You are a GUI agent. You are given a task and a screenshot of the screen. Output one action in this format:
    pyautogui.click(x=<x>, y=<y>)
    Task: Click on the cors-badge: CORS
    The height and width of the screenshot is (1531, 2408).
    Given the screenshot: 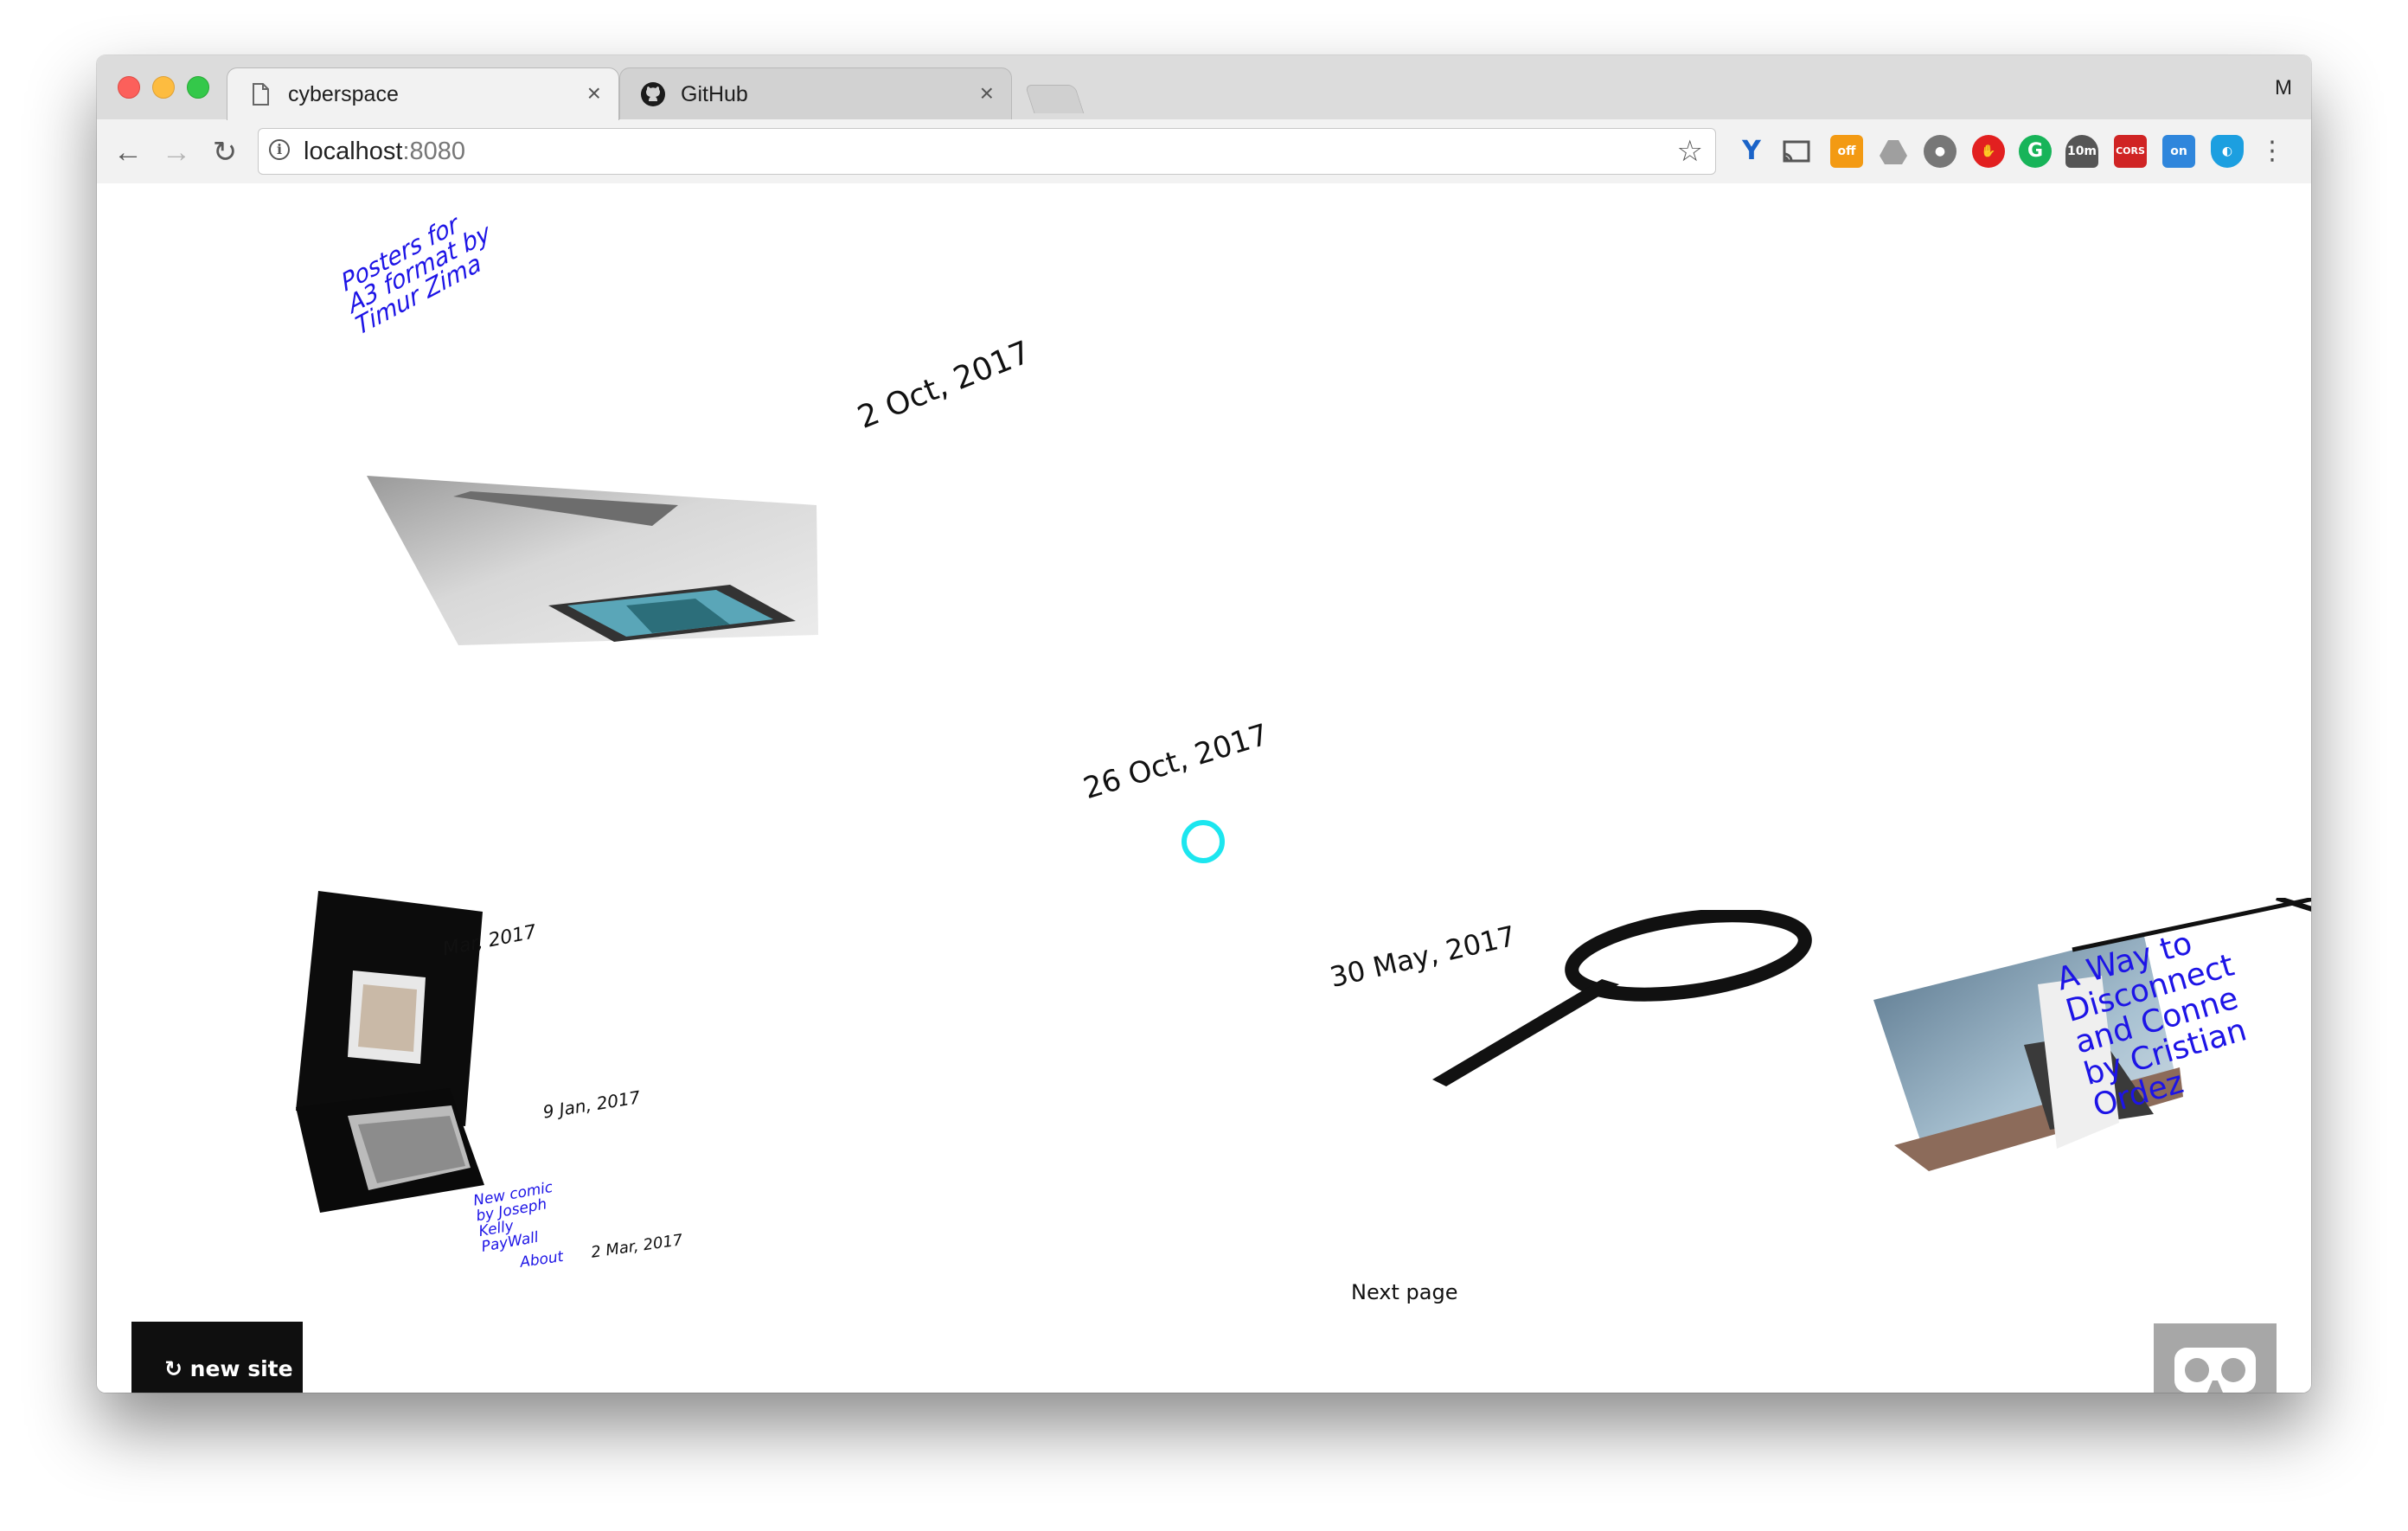 What is the action you would take?
    pyautogui.click(x=2130, y=151)
    